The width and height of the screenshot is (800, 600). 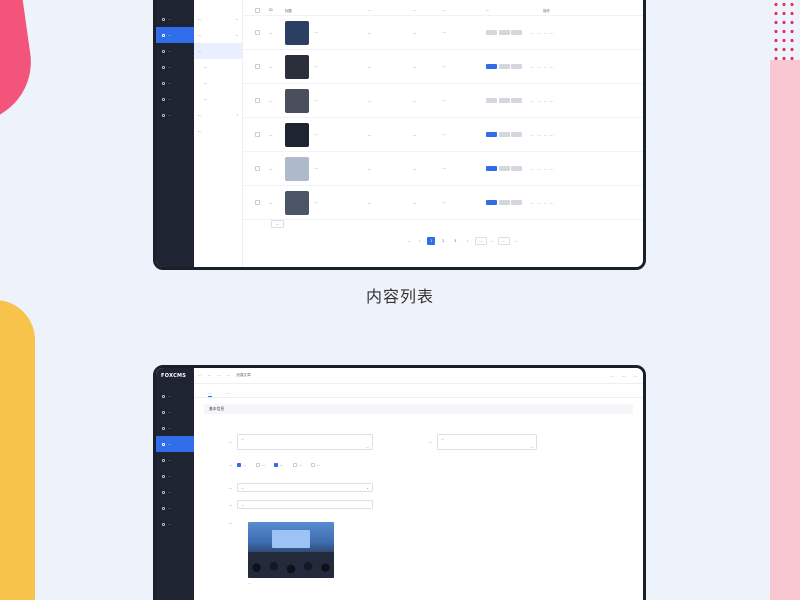 I want to click on page-2-button: 2, so click(x=443, y=241).